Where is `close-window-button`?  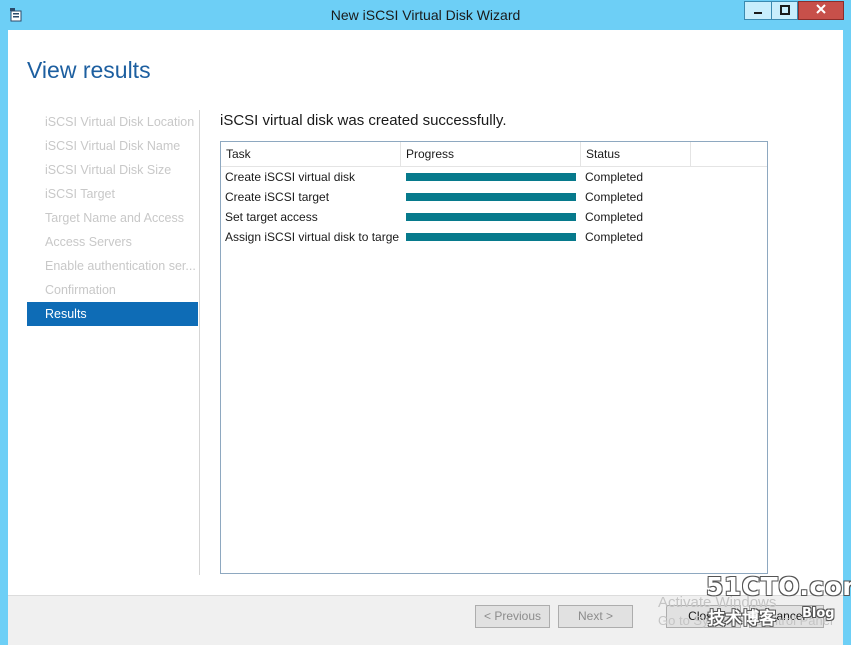 close-window-button is located at coordinates (821, 10).